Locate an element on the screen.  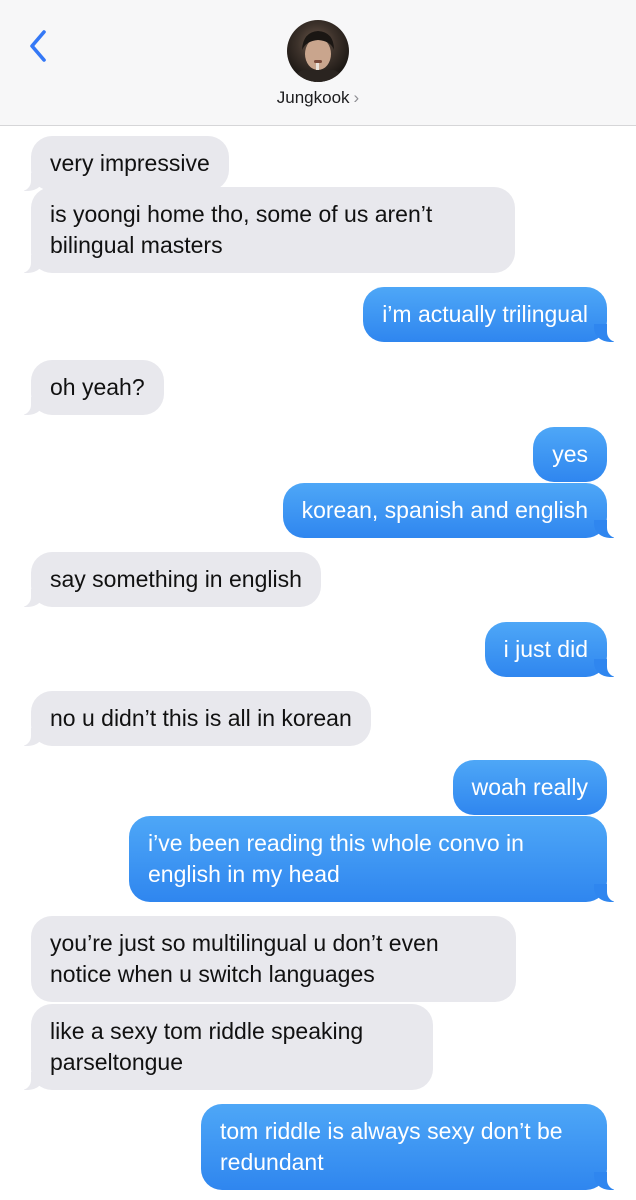
message-outgoing: yes is located at coordinates (570, 454).